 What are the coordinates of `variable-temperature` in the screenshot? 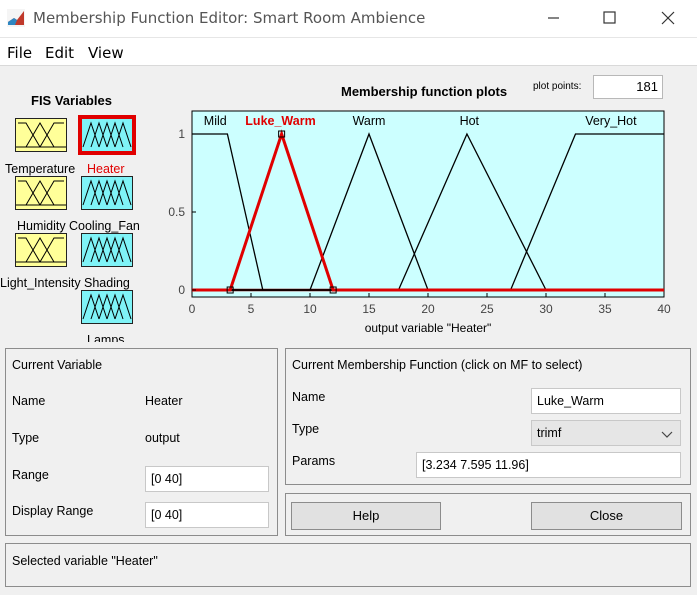 It's located at (41, 135).